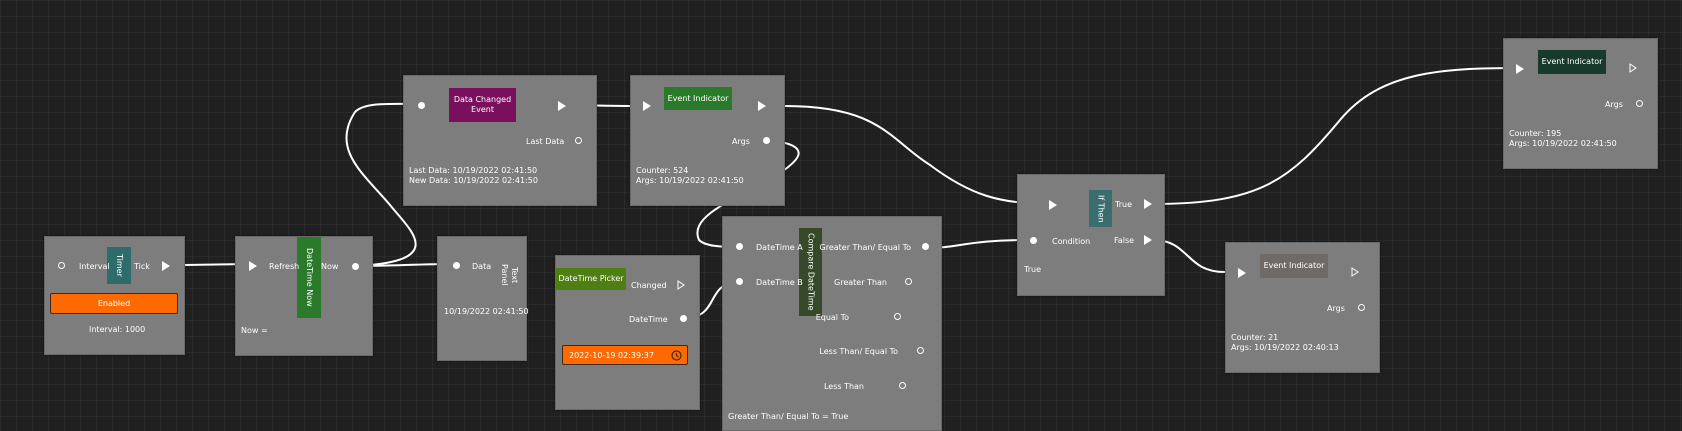 Image resolution: width=1682 pixels, height=431 pixels. I want to click on datetime-now-node: DateTime Now Refresh Now Now =, so click(304, 296).